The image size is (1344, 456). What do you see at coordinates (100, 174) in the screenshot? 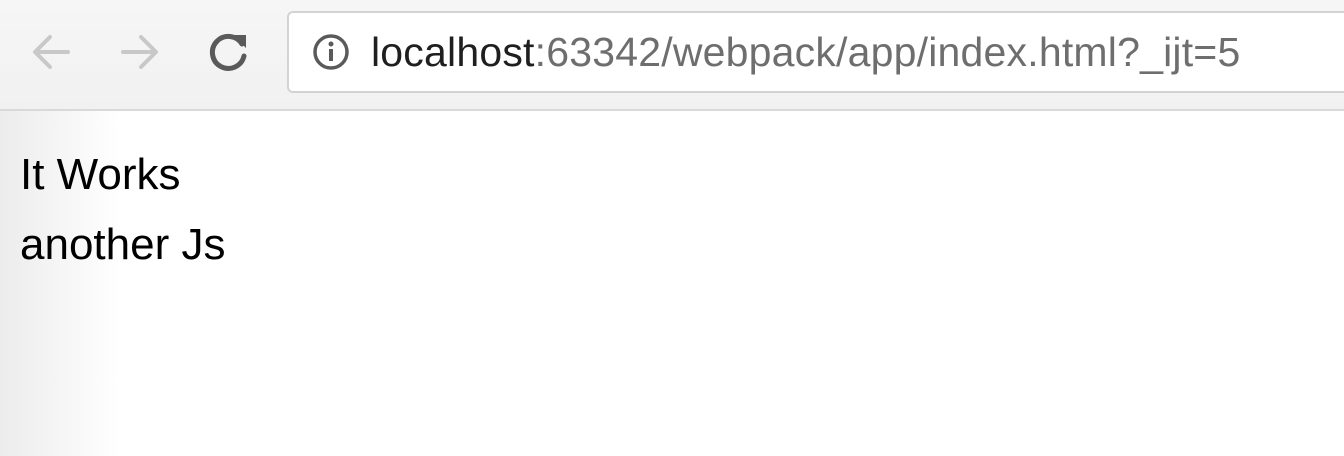
I see `content-line-it-works: It Works` at bounding box center [100, 174].